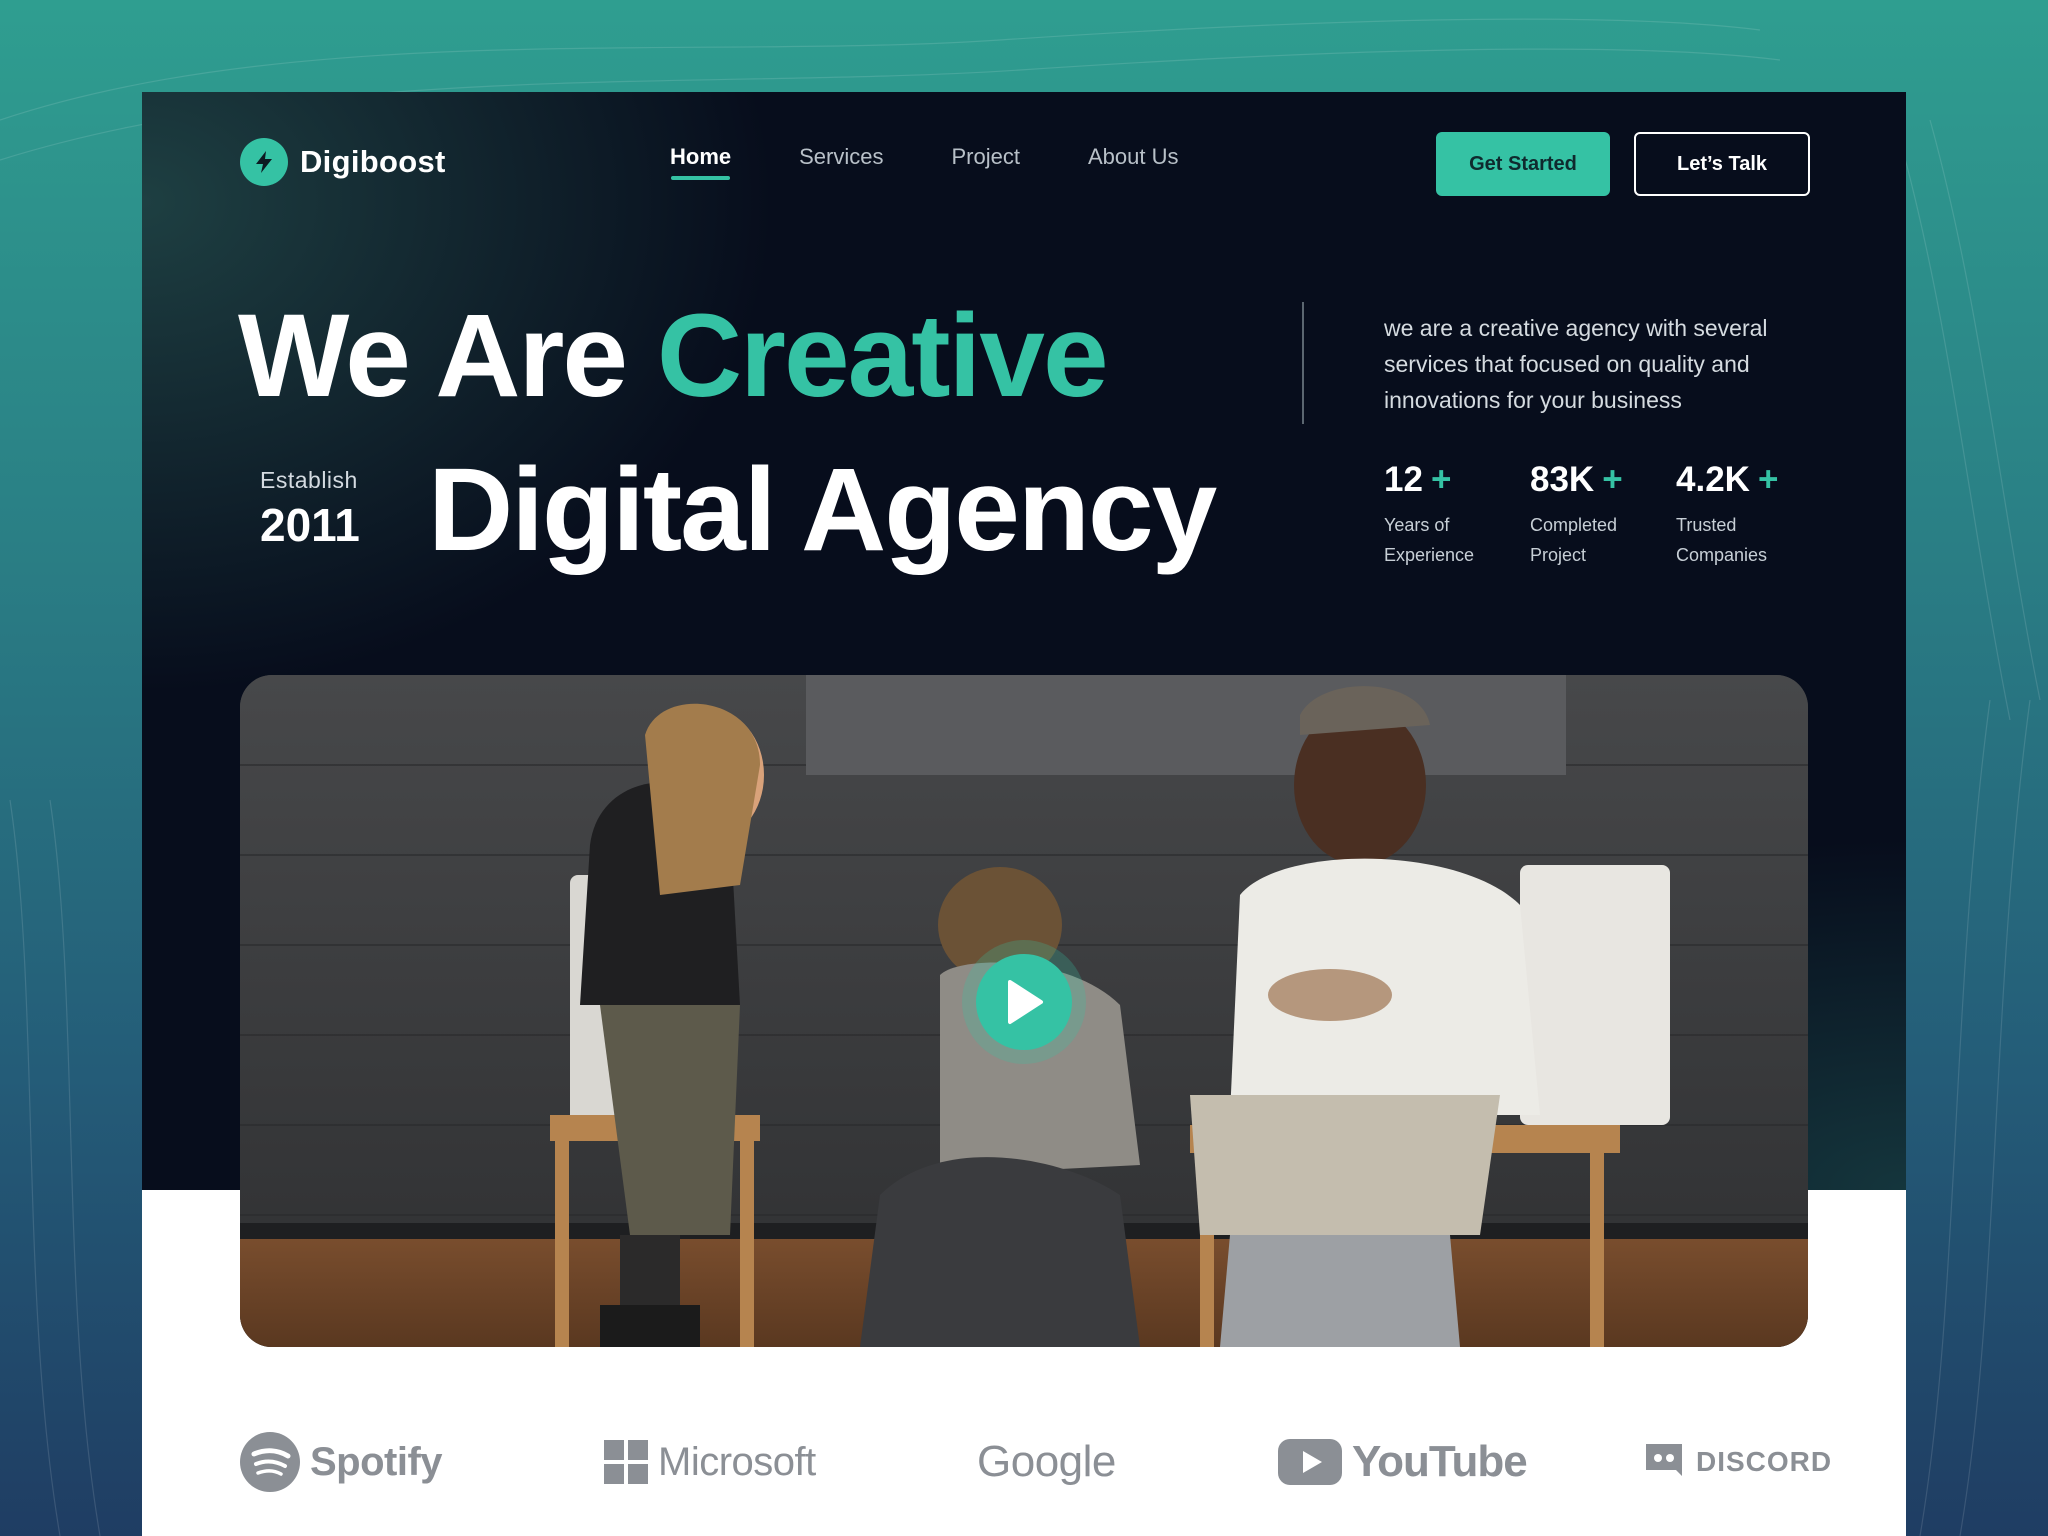  Describe the element at coordinates (1310, 1462) in the screenshot. I see `youtube-icon` at that location.